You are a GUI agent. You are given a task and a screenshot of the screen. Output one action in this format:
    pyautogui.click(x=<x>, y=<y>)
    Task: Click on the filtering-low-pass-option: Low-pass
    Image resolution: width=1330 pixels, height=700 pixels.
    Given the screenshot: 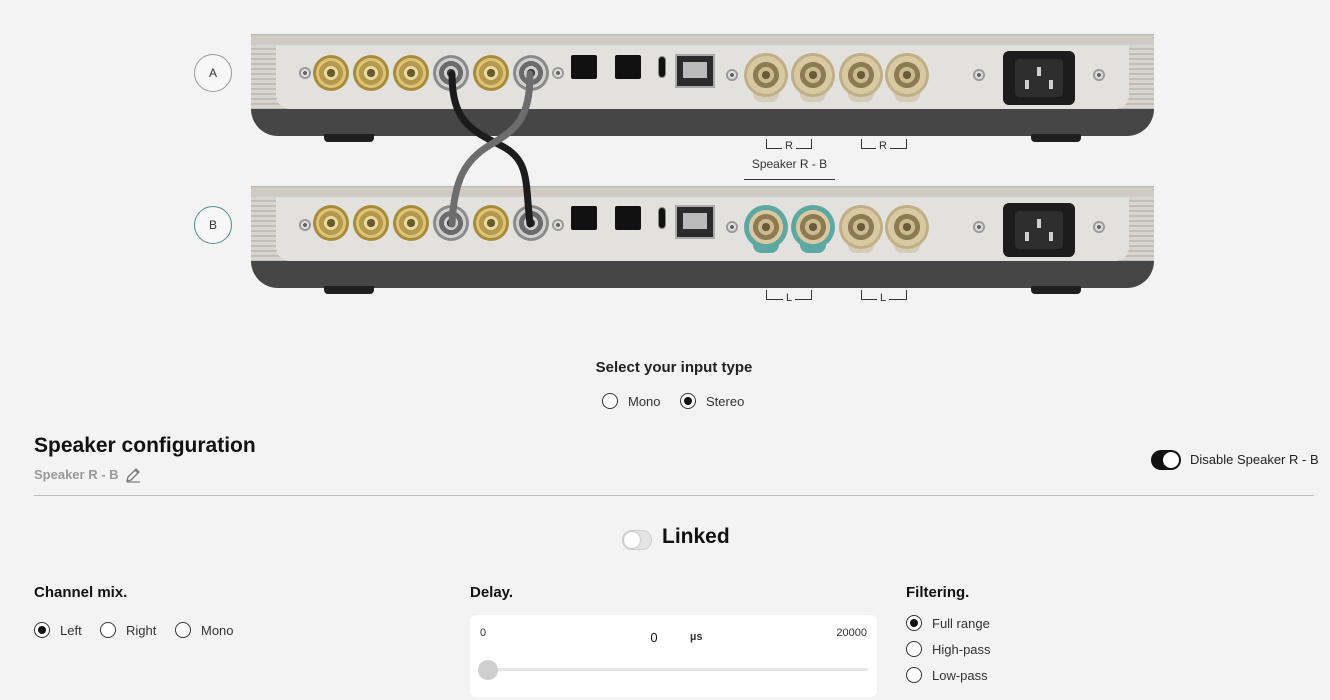 What is the action you would take?
    pyautogui.click(x=947, y=675)
    